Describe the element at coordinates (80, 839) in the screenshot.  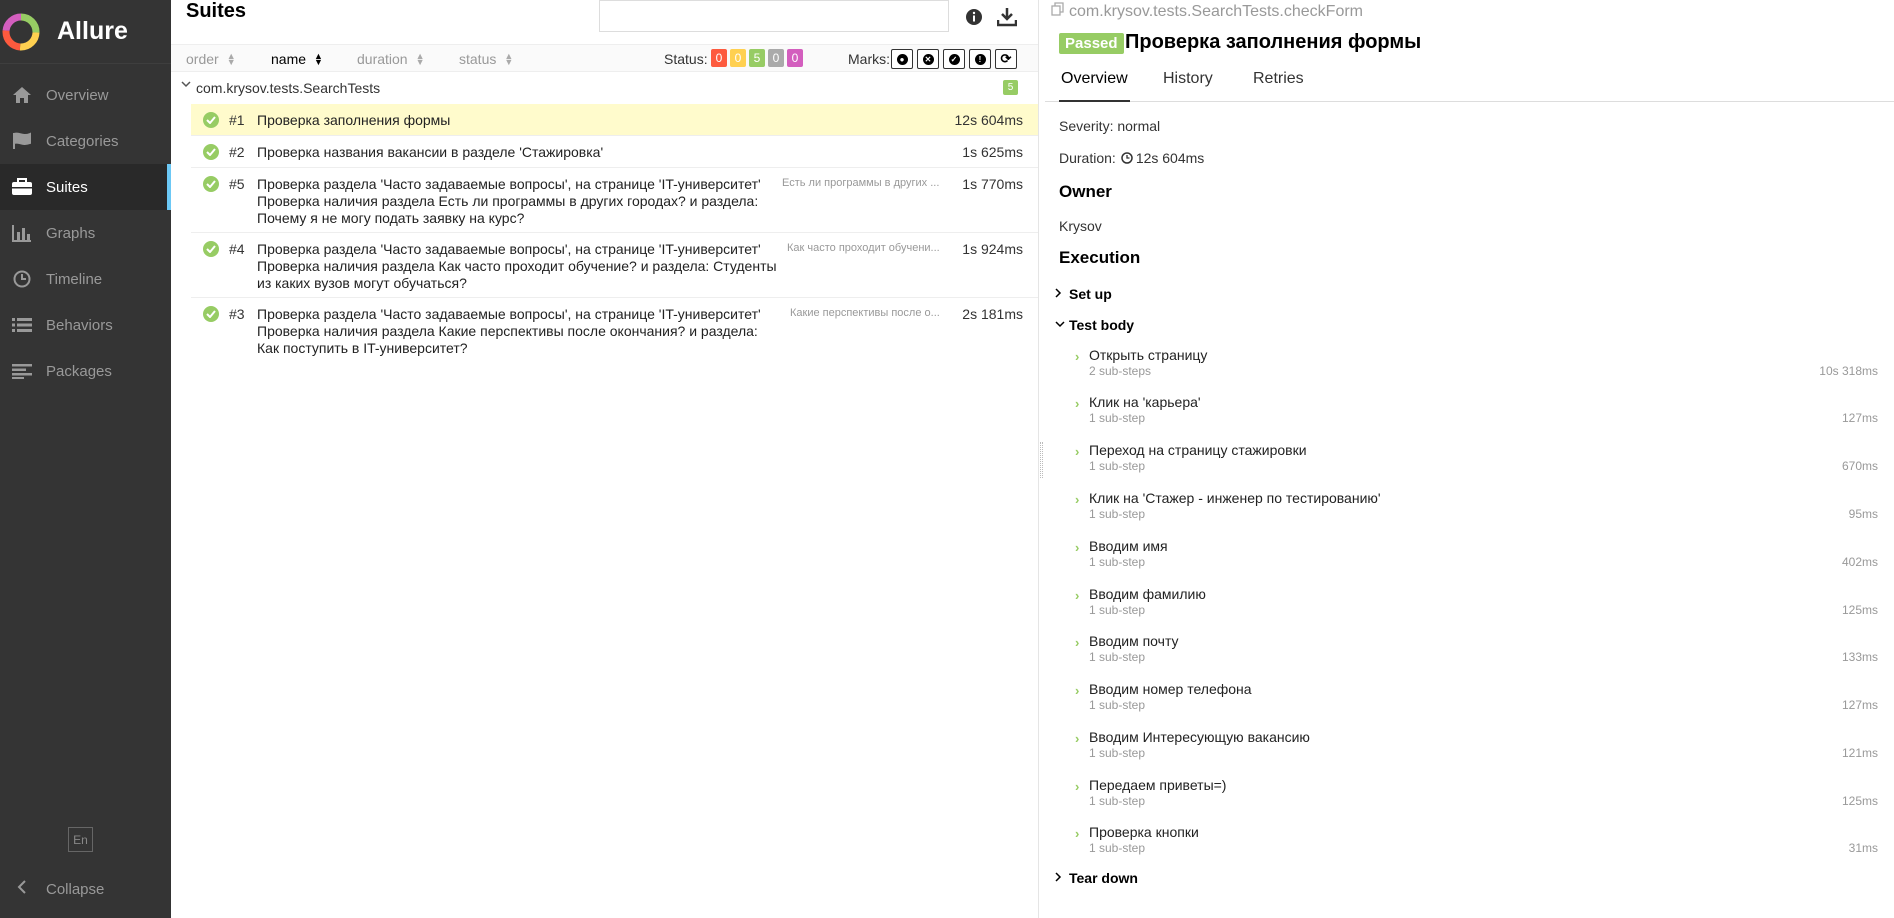
I see `language-switch-button: En` at that location.